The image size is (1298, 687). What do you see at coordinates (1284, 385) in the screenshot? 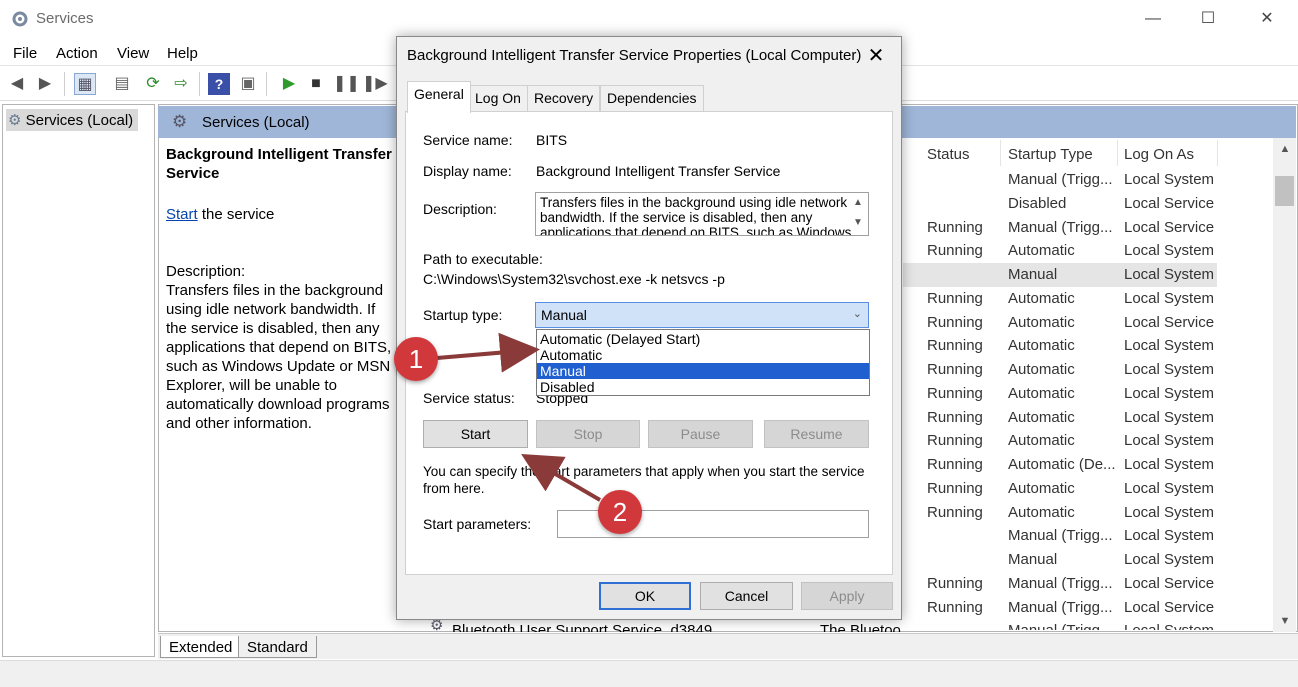
I see `vertical-scrollbar` at bounding box center [1284, 385].